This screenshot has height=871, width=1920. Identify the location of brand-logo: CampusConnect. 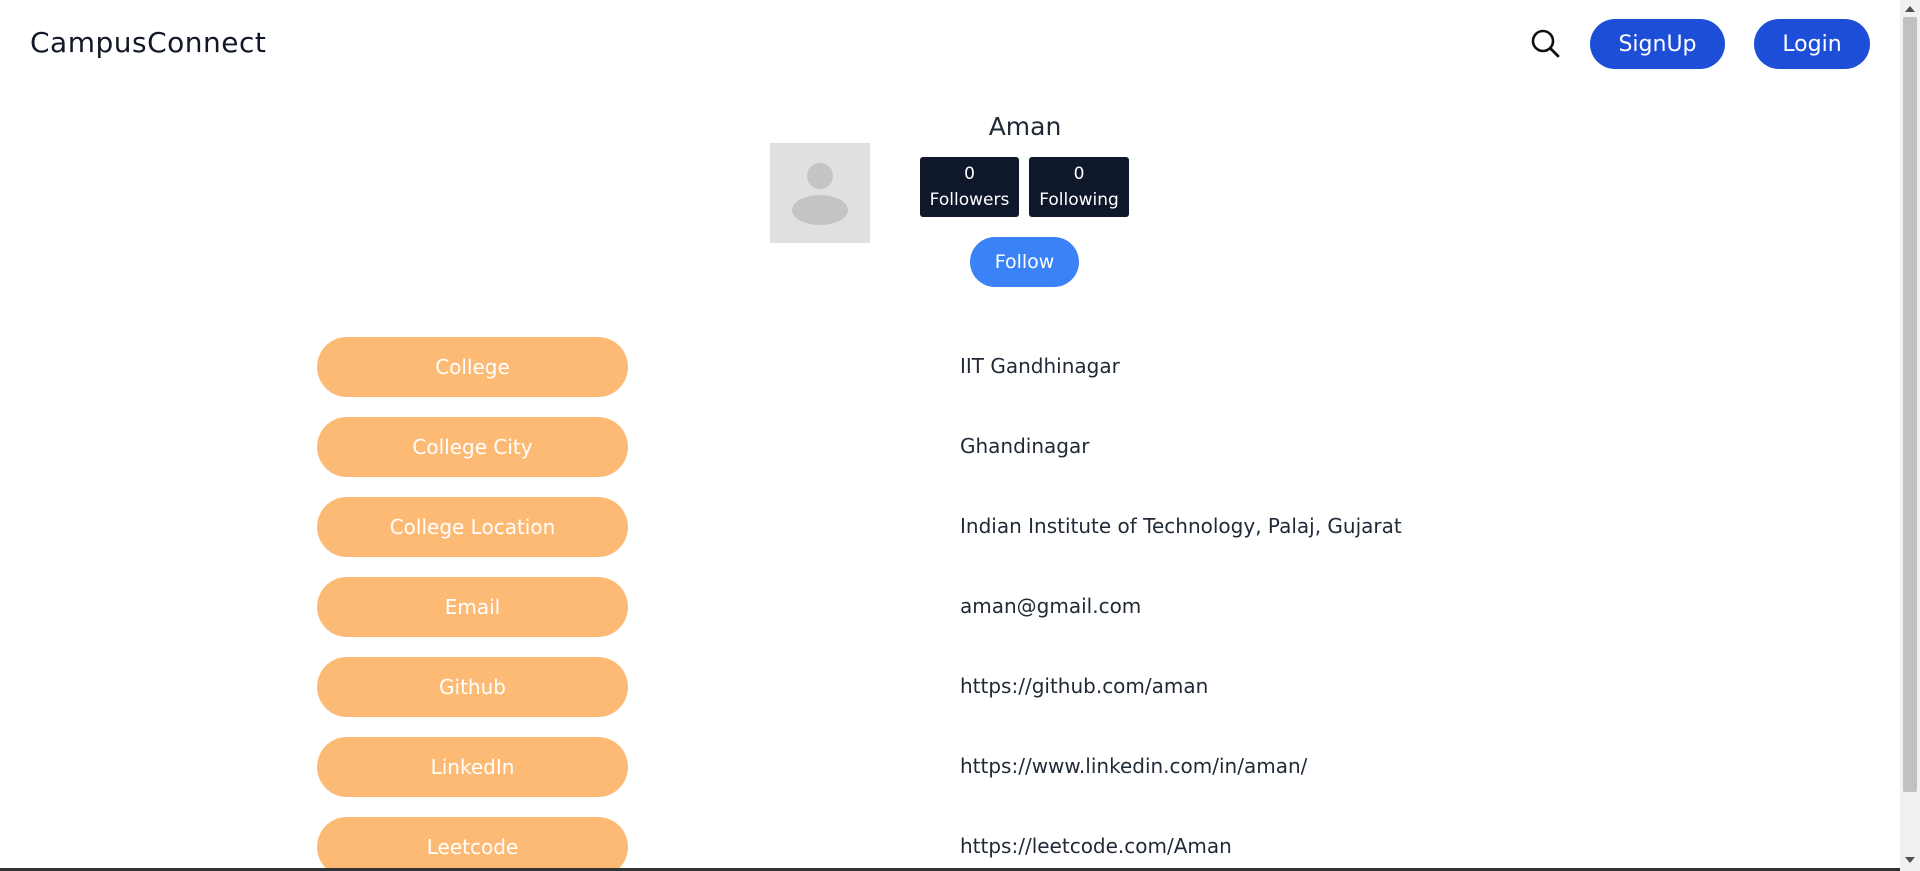
(148, 42).